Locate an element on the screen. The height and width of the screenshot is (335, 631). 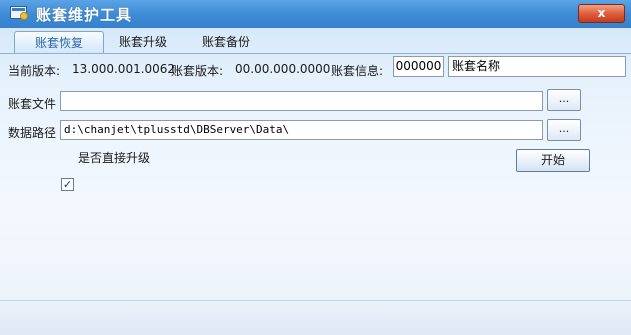
account-info-label: 账套信息: is located at coordinates (357, 71).